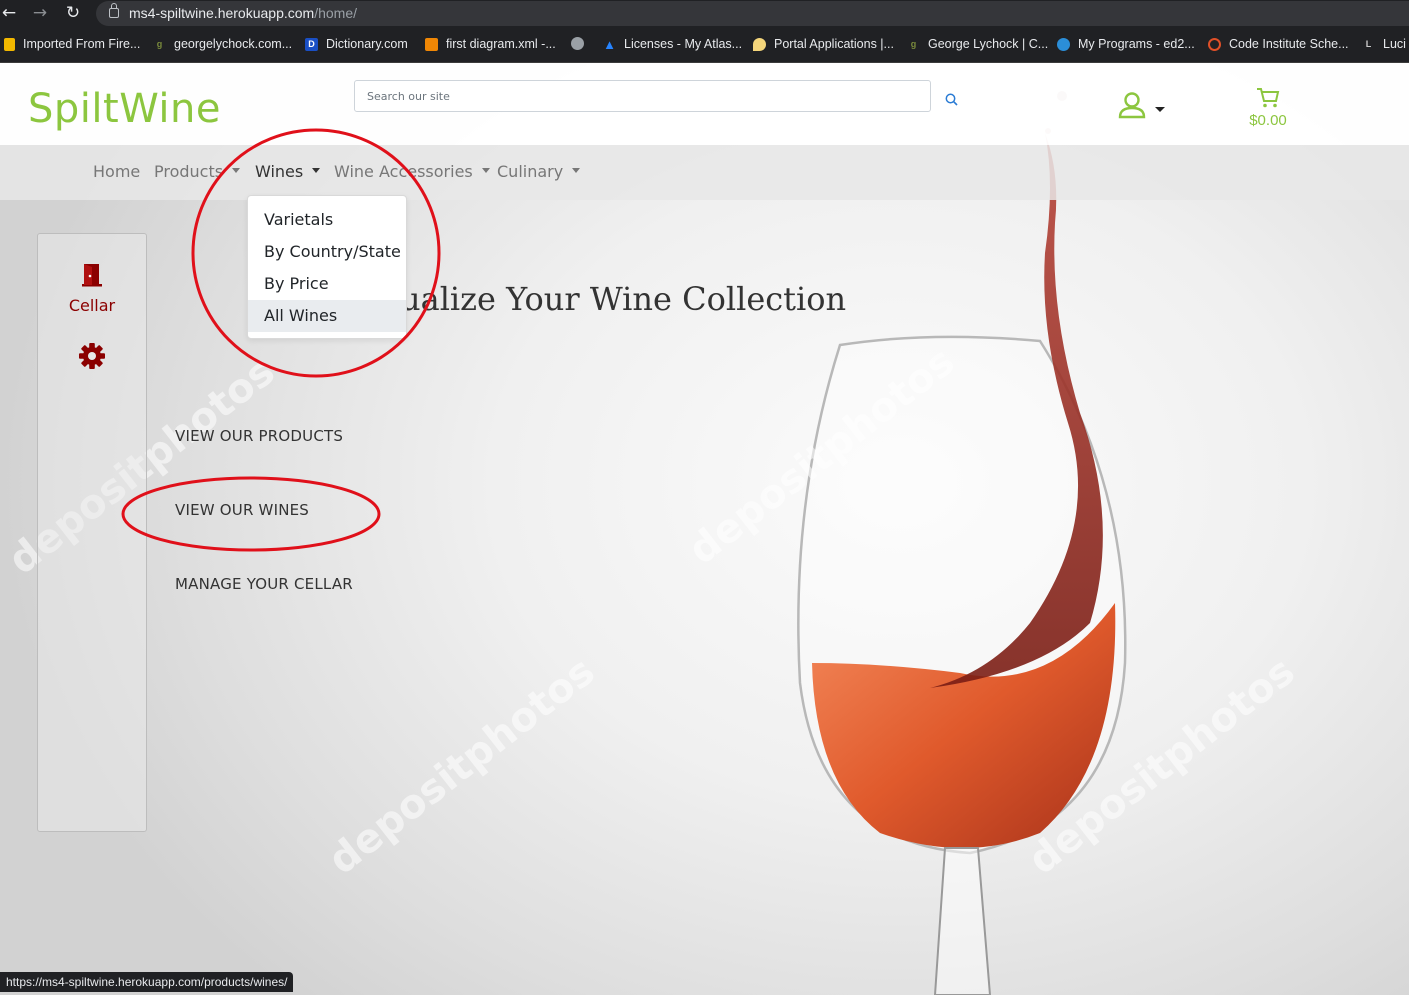 The height and width of the screenshot is (995, 1409). I want to click on diagram-icon, so click(431, 44).